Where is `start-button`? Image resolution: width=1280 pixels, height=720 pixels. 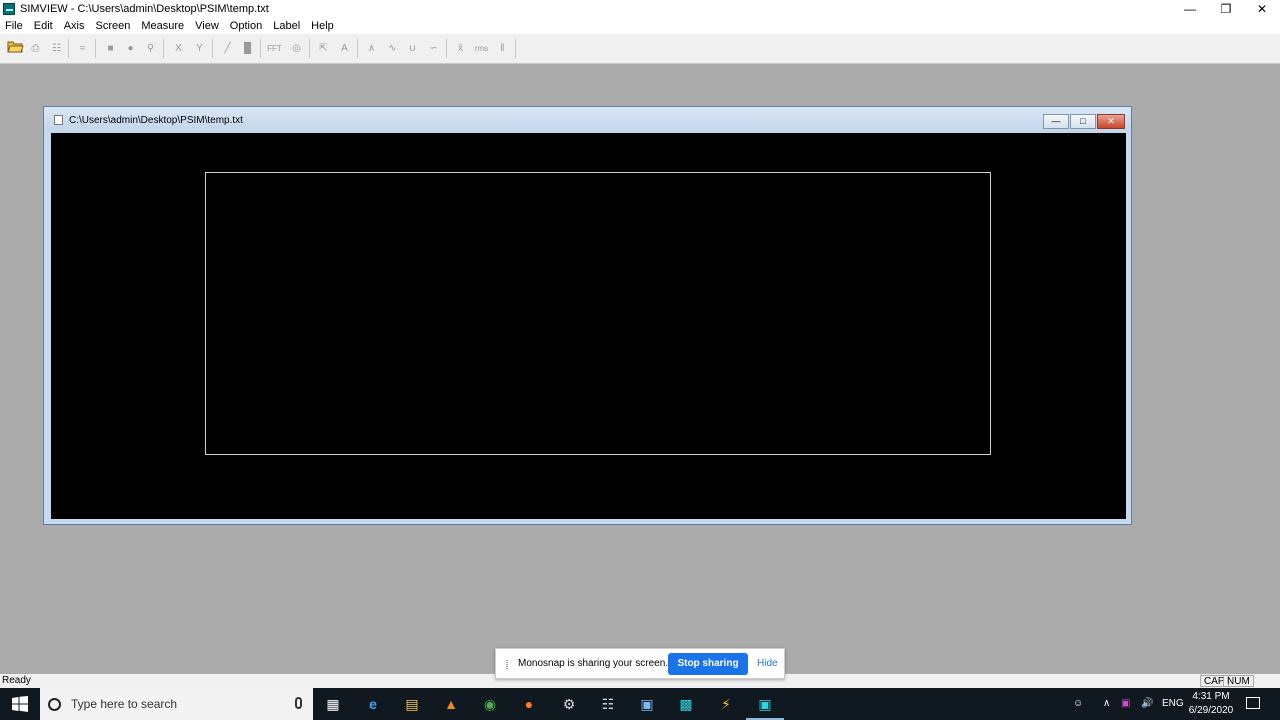 start-button is located at coordinates (20, 704).